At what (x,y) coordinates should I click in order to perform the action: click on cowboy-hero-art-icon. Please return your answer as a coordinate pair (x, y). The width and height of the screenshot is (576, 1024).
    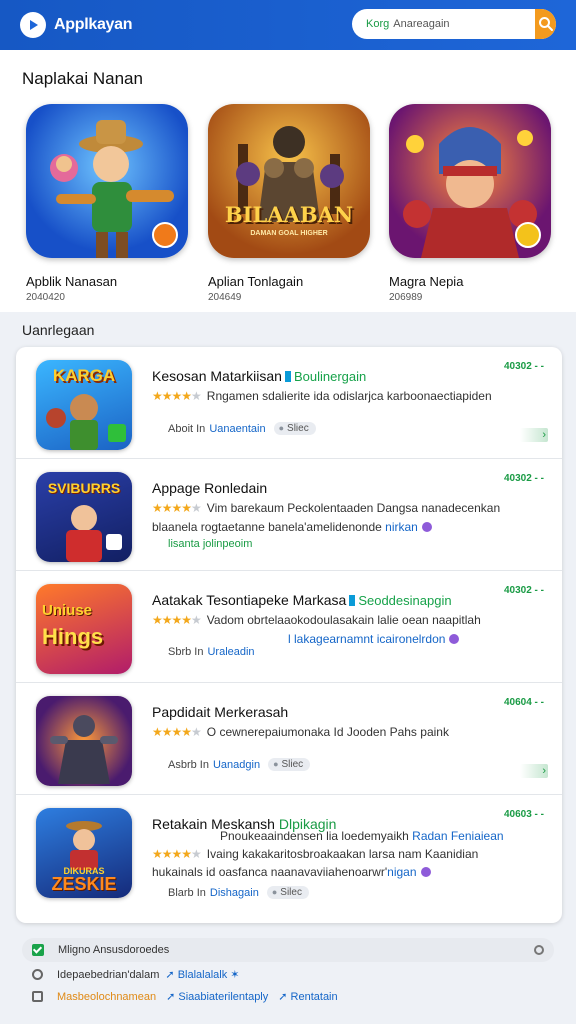
    Looking at the image, I should click on (107, 181).